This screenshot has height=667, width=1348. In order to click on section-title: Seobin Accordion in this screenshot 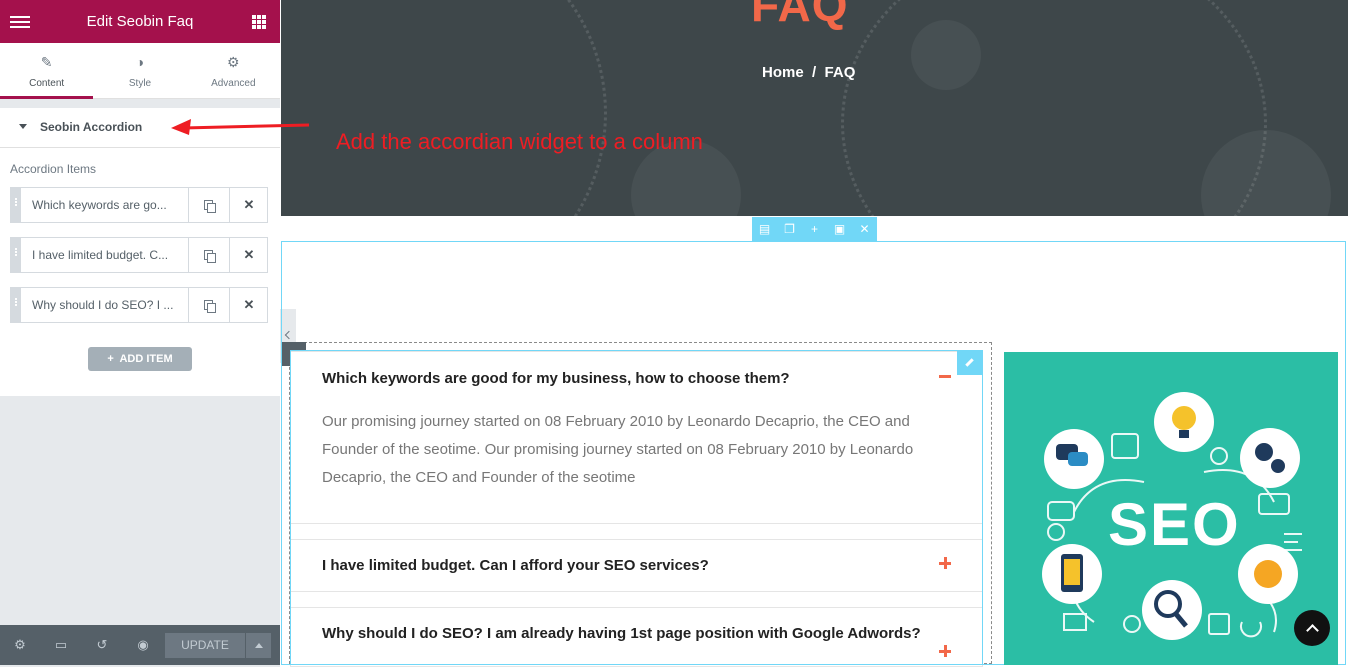, I will do `click(91, 127)`.